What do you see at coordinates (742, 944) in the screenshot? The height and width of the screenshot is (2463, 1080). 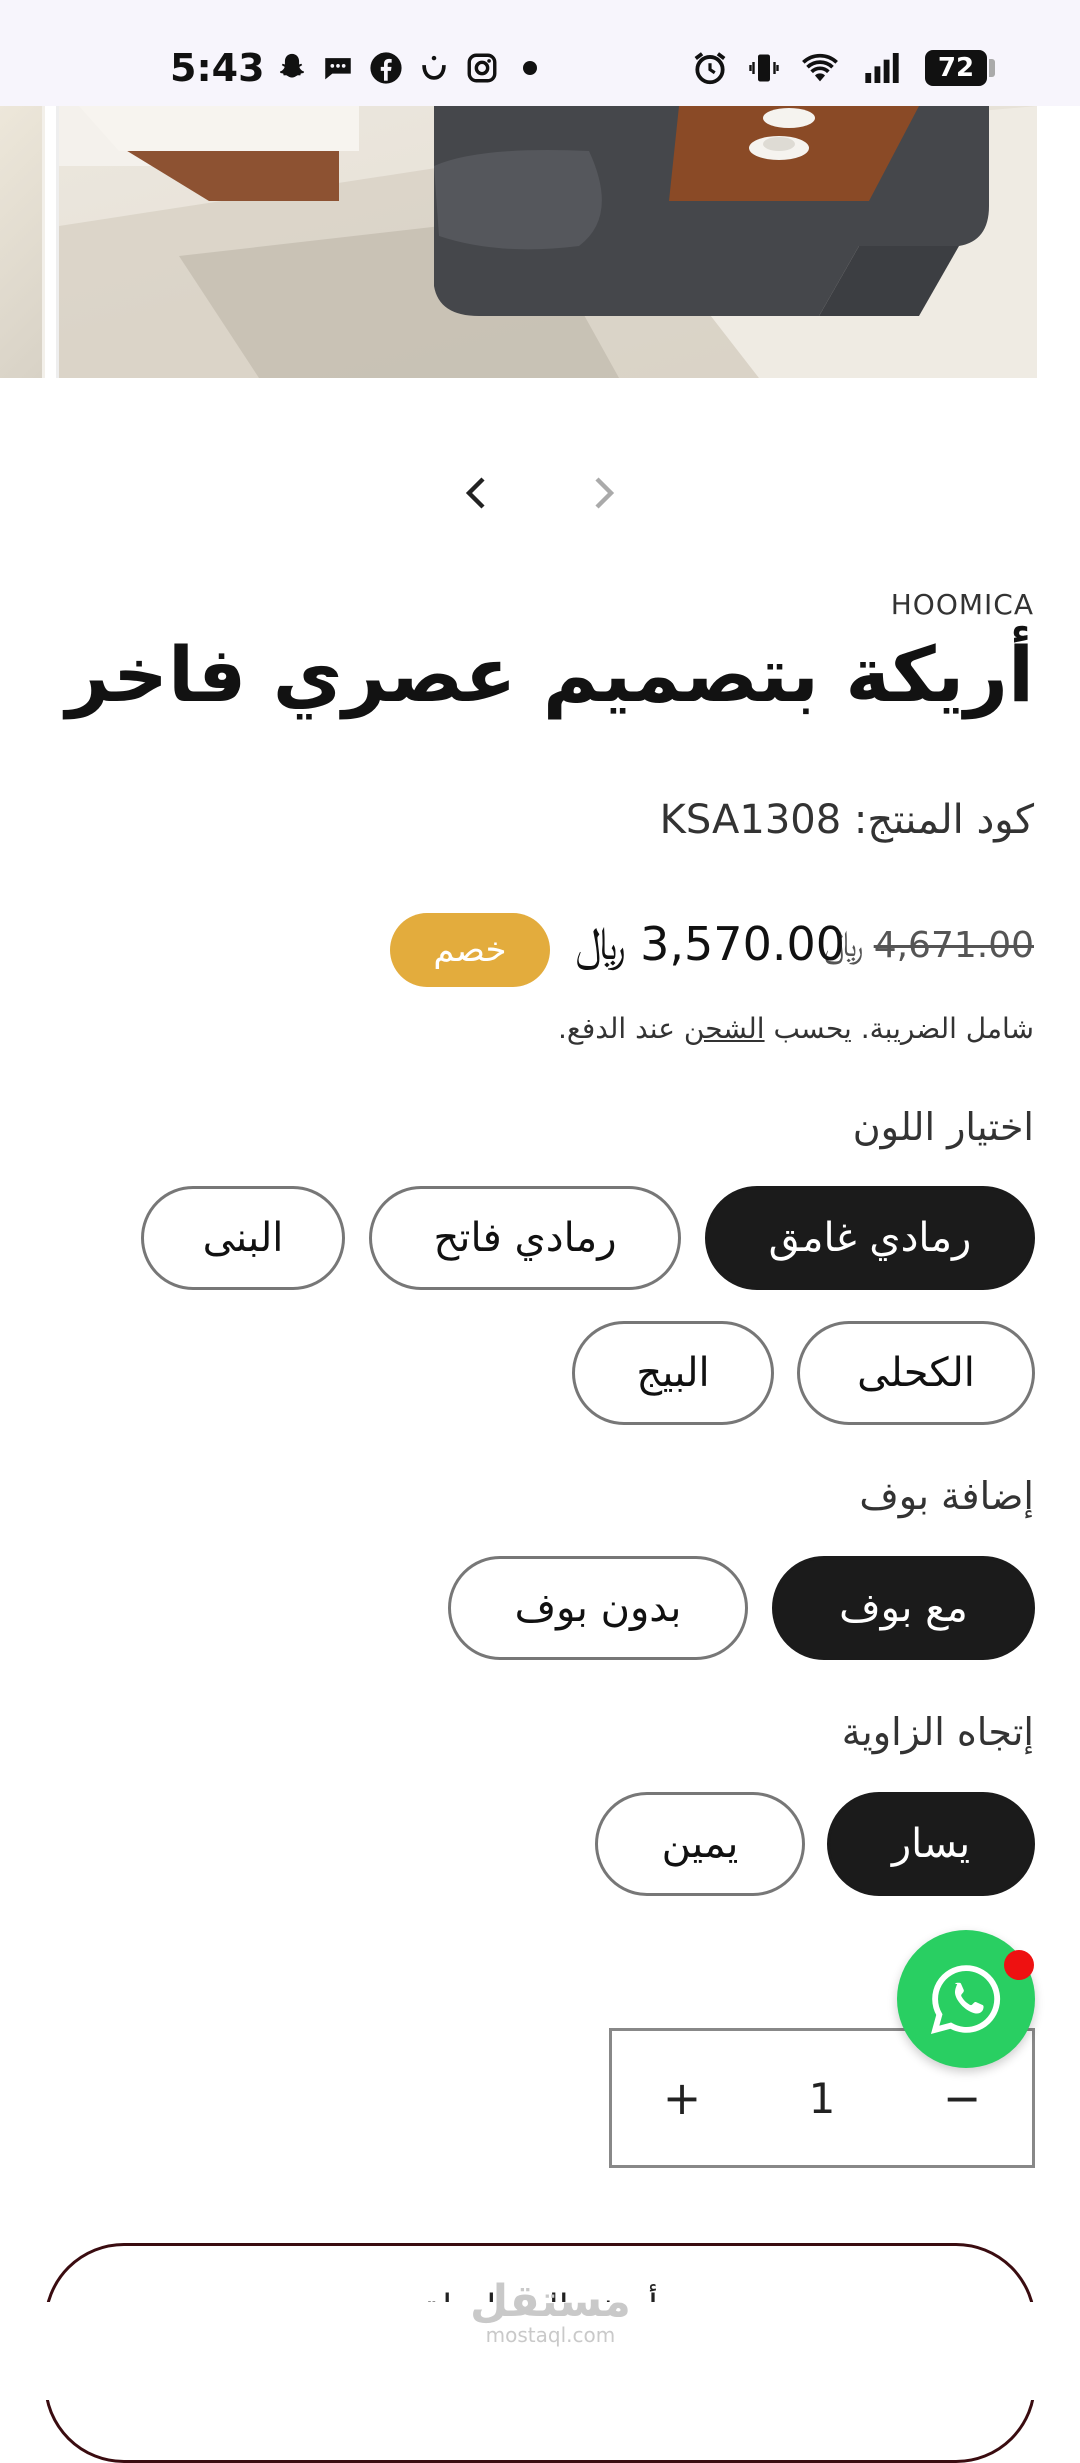 I see `sale-price-value: 3,570.00` at bounding box center [742, 944].